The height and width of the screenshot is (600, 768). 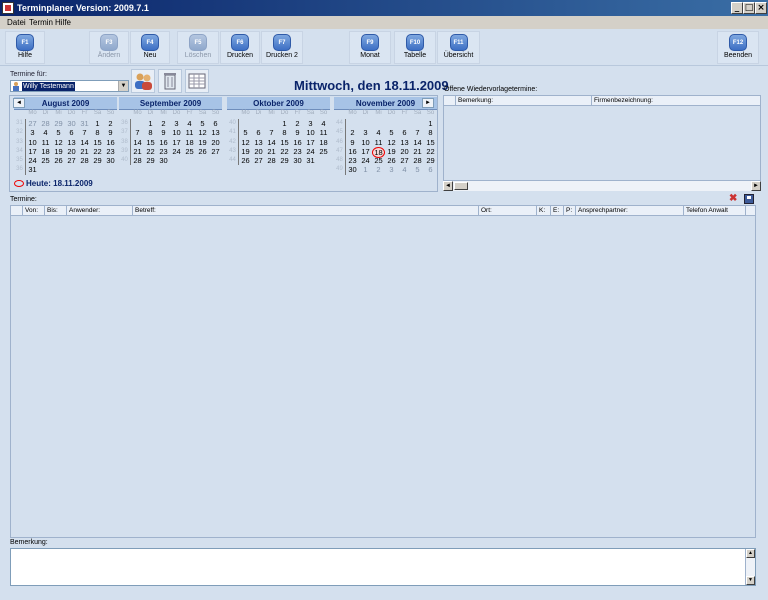 What do you see at coordinates (109, 47) in the screenshot?
I see `edit-button: F3 Ändern` at bounding box center [109, 47].